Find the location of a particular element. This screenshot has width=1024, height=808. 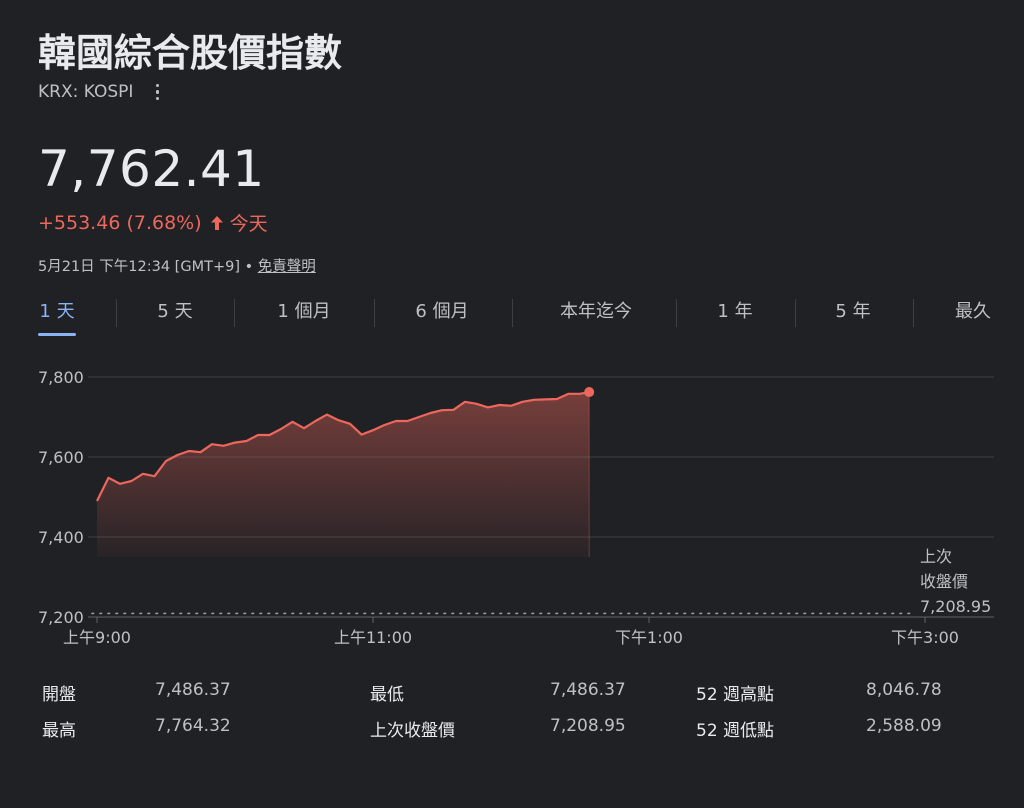

x-tick-label: 下午1:00 is located at coordinates (649, 637).